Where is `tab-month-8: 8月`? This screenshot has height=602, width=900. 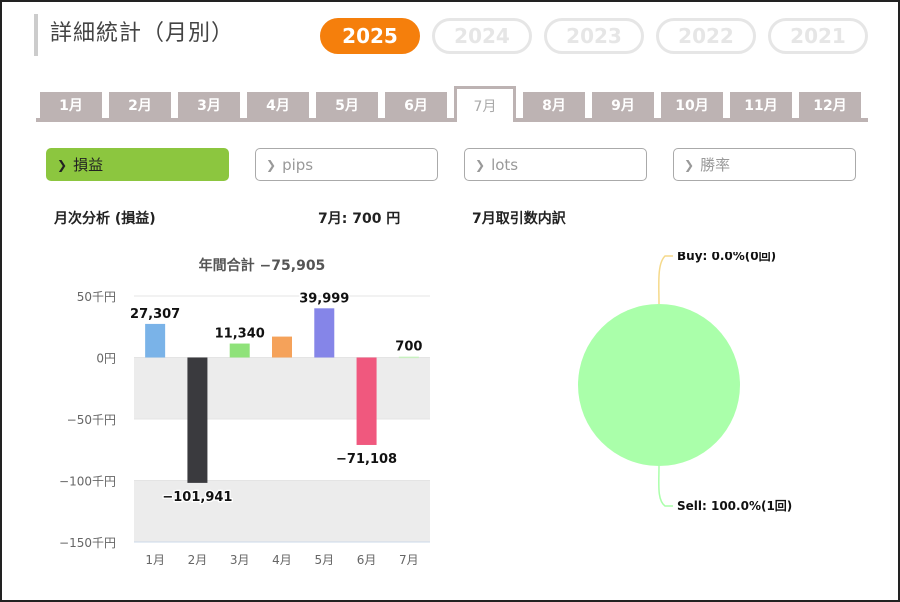 tab-month-8: 8月 is located at coordinates (554, 105).